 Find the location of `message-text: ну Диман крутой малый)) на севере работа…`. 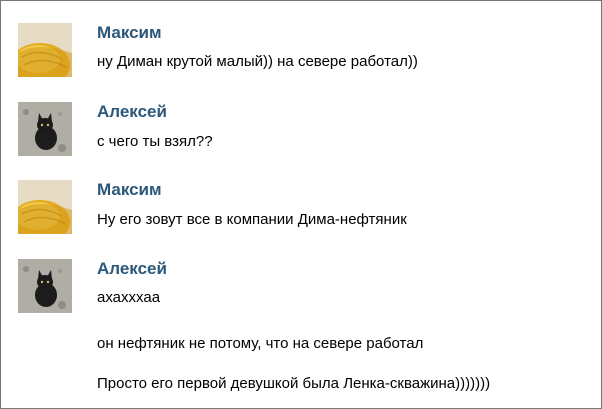

message-text: ну Диман крутой малый)) на севере работа… is located at coordinates (257, 61).